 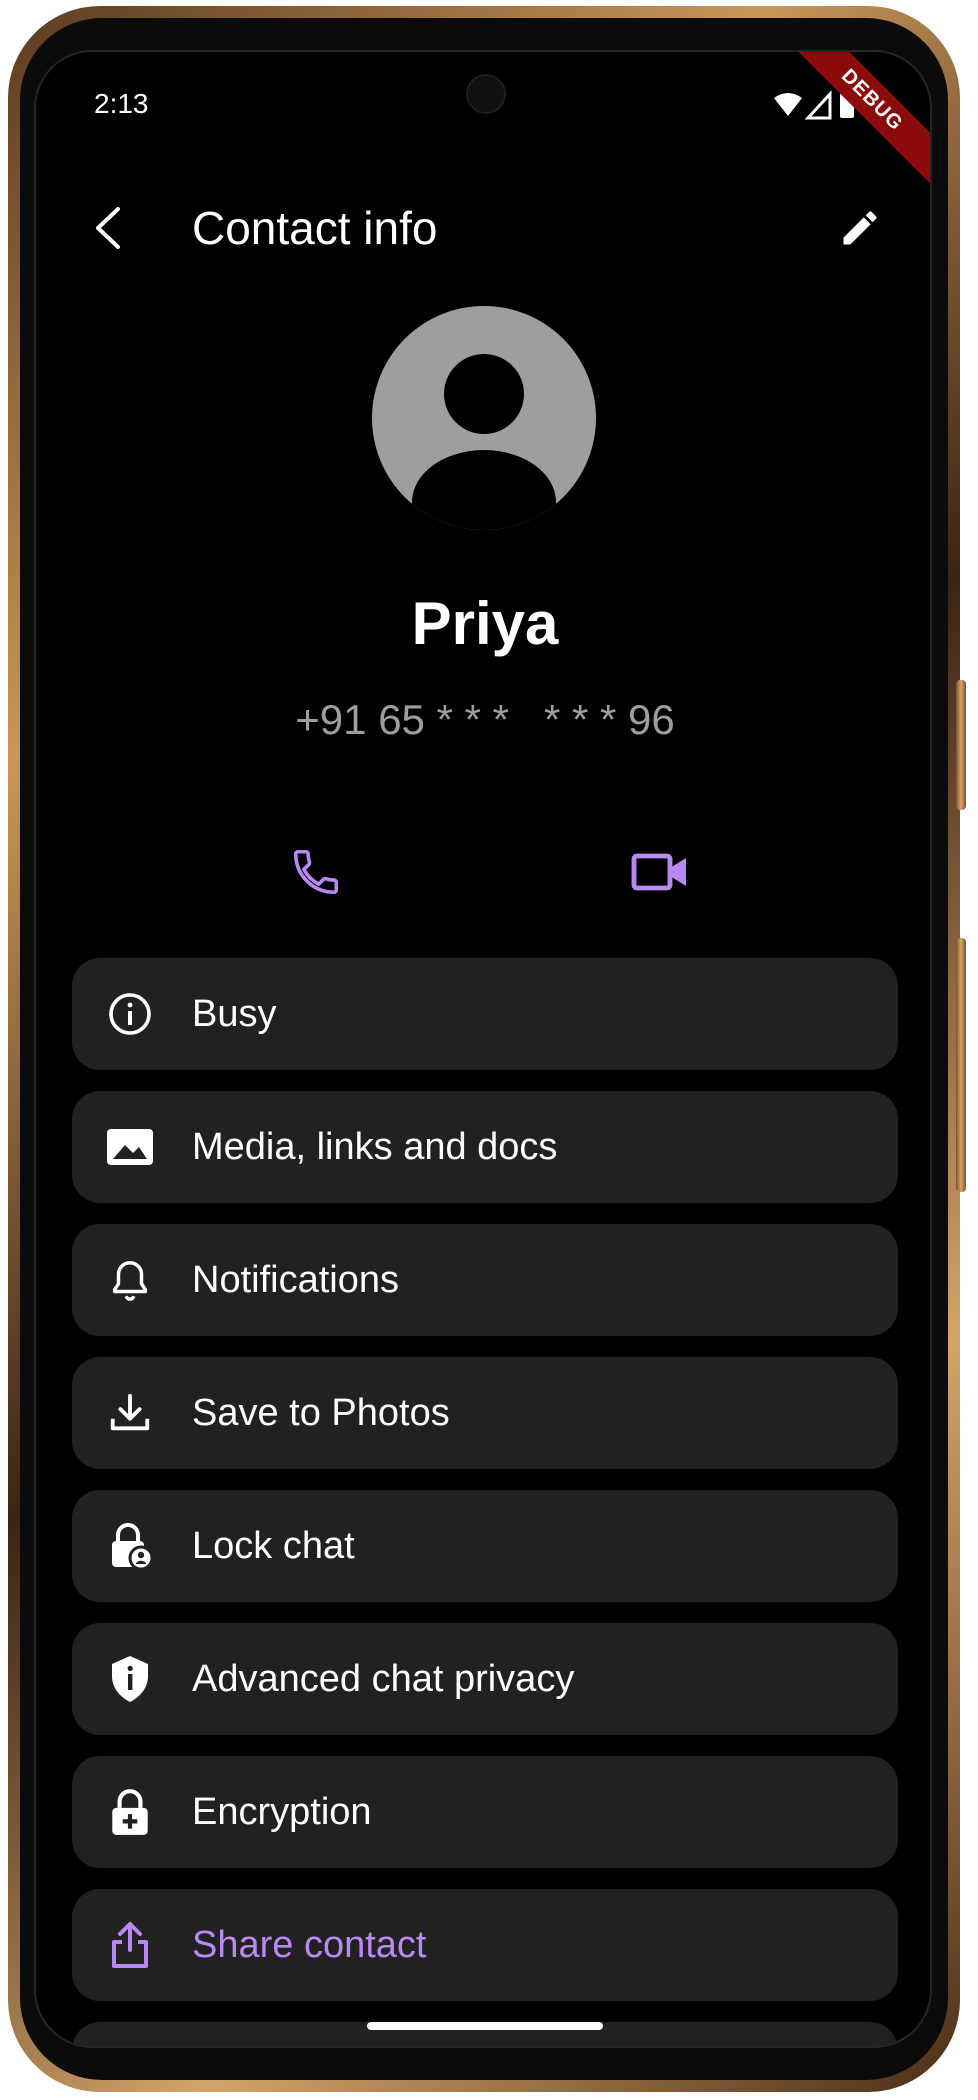 I want to click on shield-info-icon, so click(x=130, y=1679).